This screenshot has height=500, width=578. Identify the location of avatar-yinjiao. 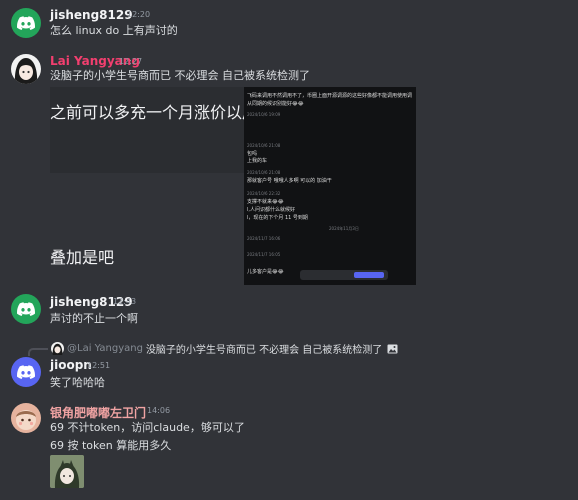
(26, 418).